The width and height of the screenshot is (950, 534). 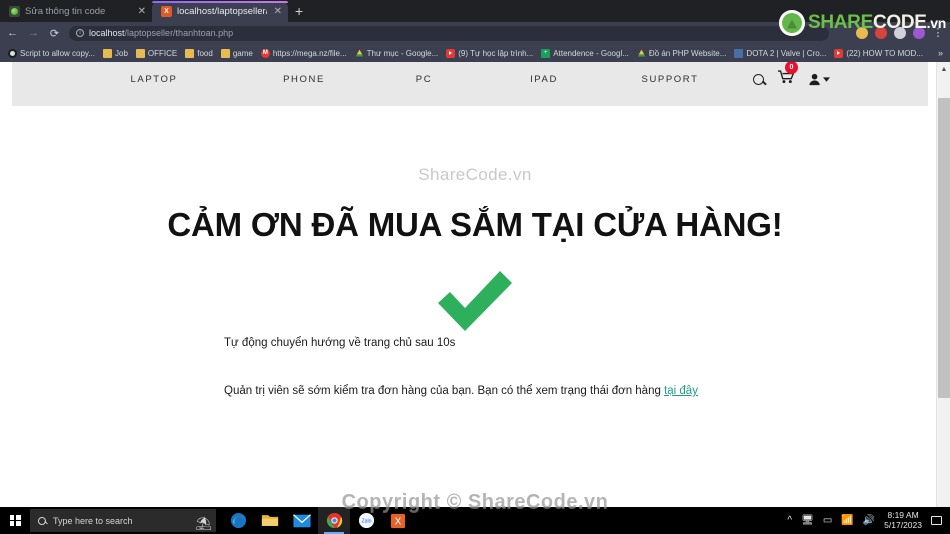 I want to click on sharecode-logo-text: SHARECODE.vn, so click(x=877, y=23).